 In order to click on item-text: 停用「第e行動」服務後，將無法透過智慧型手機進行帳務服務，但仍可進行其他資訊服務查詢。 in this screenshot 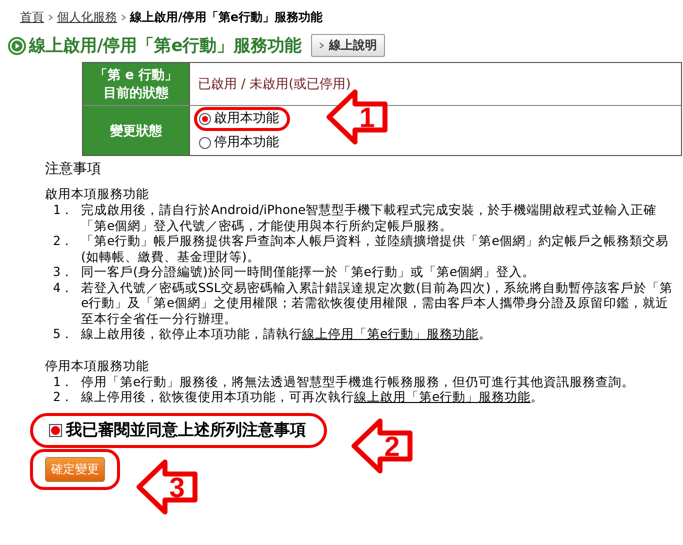, I will do `click(358, 381)`.